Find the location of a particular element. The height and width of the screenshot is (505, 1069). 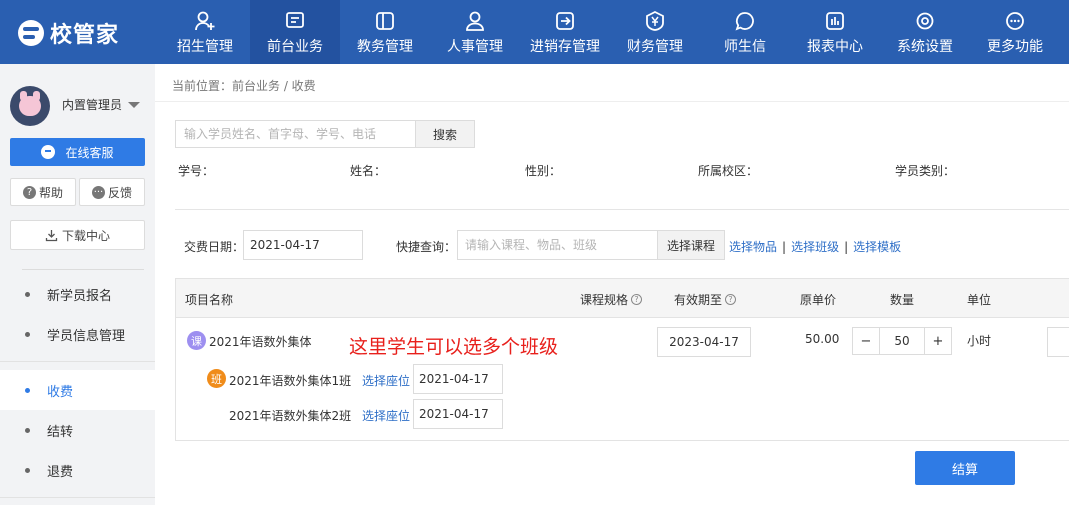

select-item-link: 选择物品 is located at coordinates (753, 247).